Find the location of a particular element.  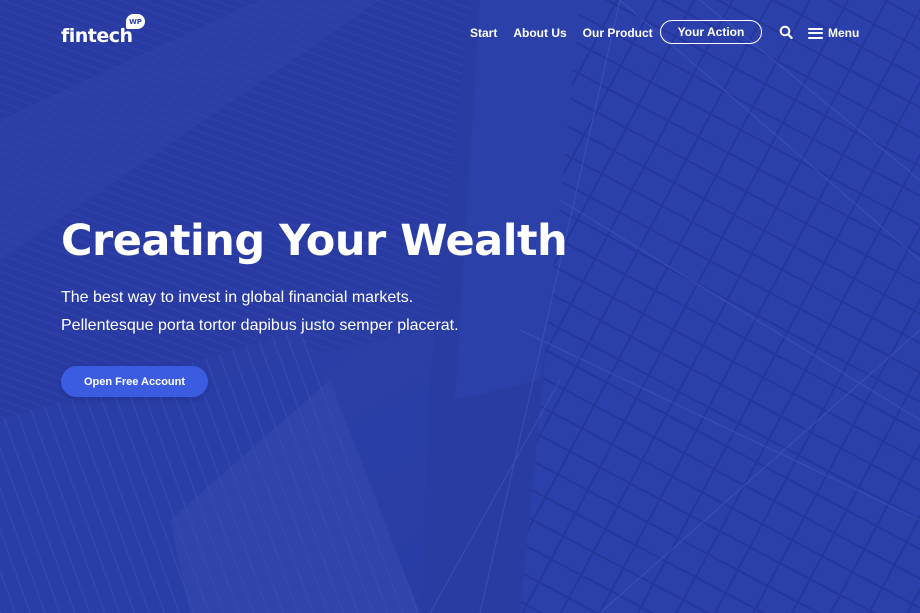

nav-link-our-product: Our Product is located at coordinates (618, 33).